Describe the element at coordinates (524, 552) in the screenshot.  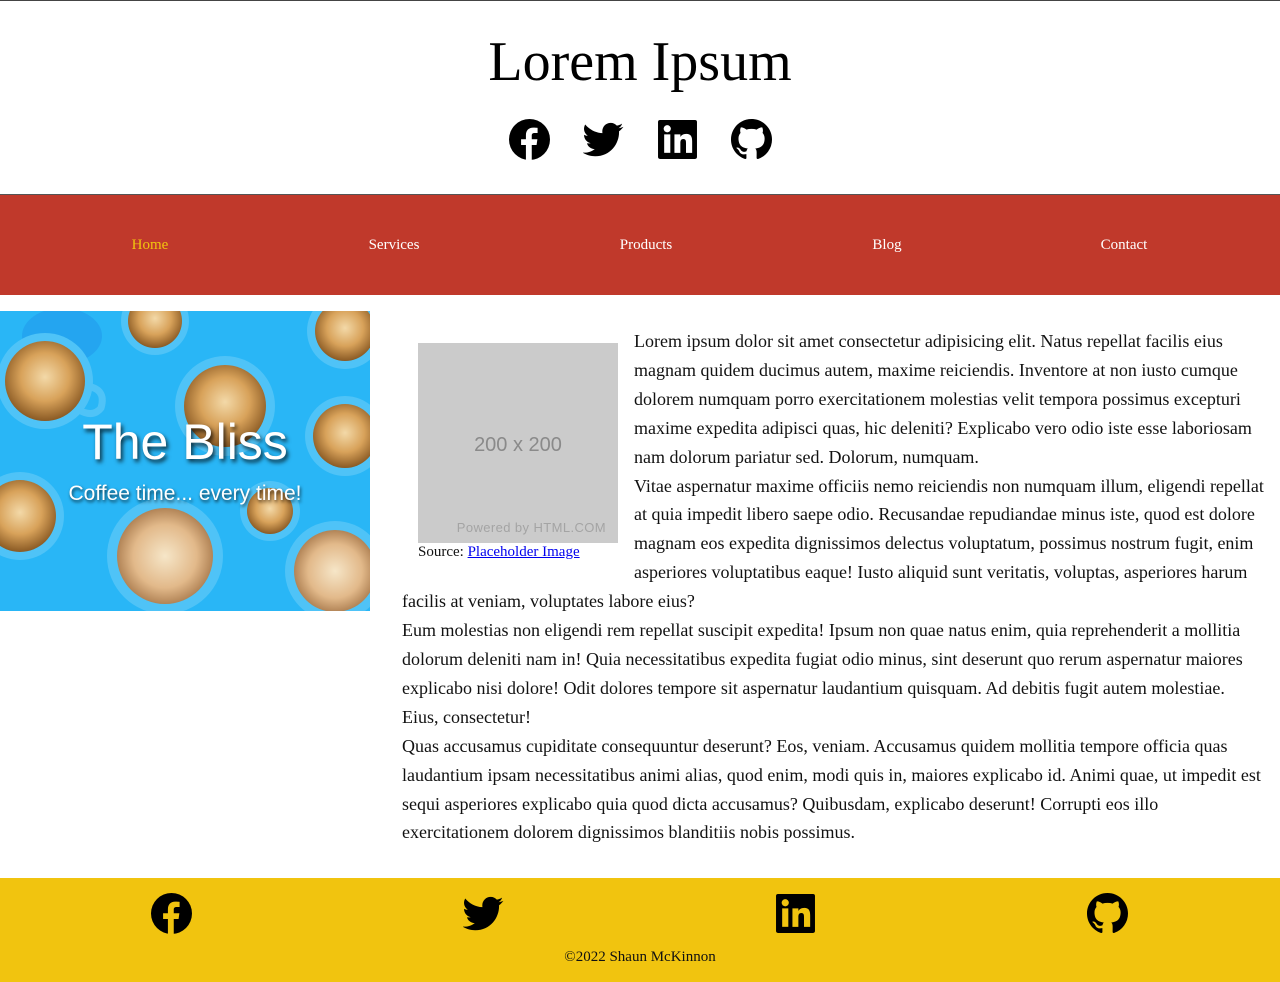
I see `placeholder-image-link: Placeholder Image` at that location.